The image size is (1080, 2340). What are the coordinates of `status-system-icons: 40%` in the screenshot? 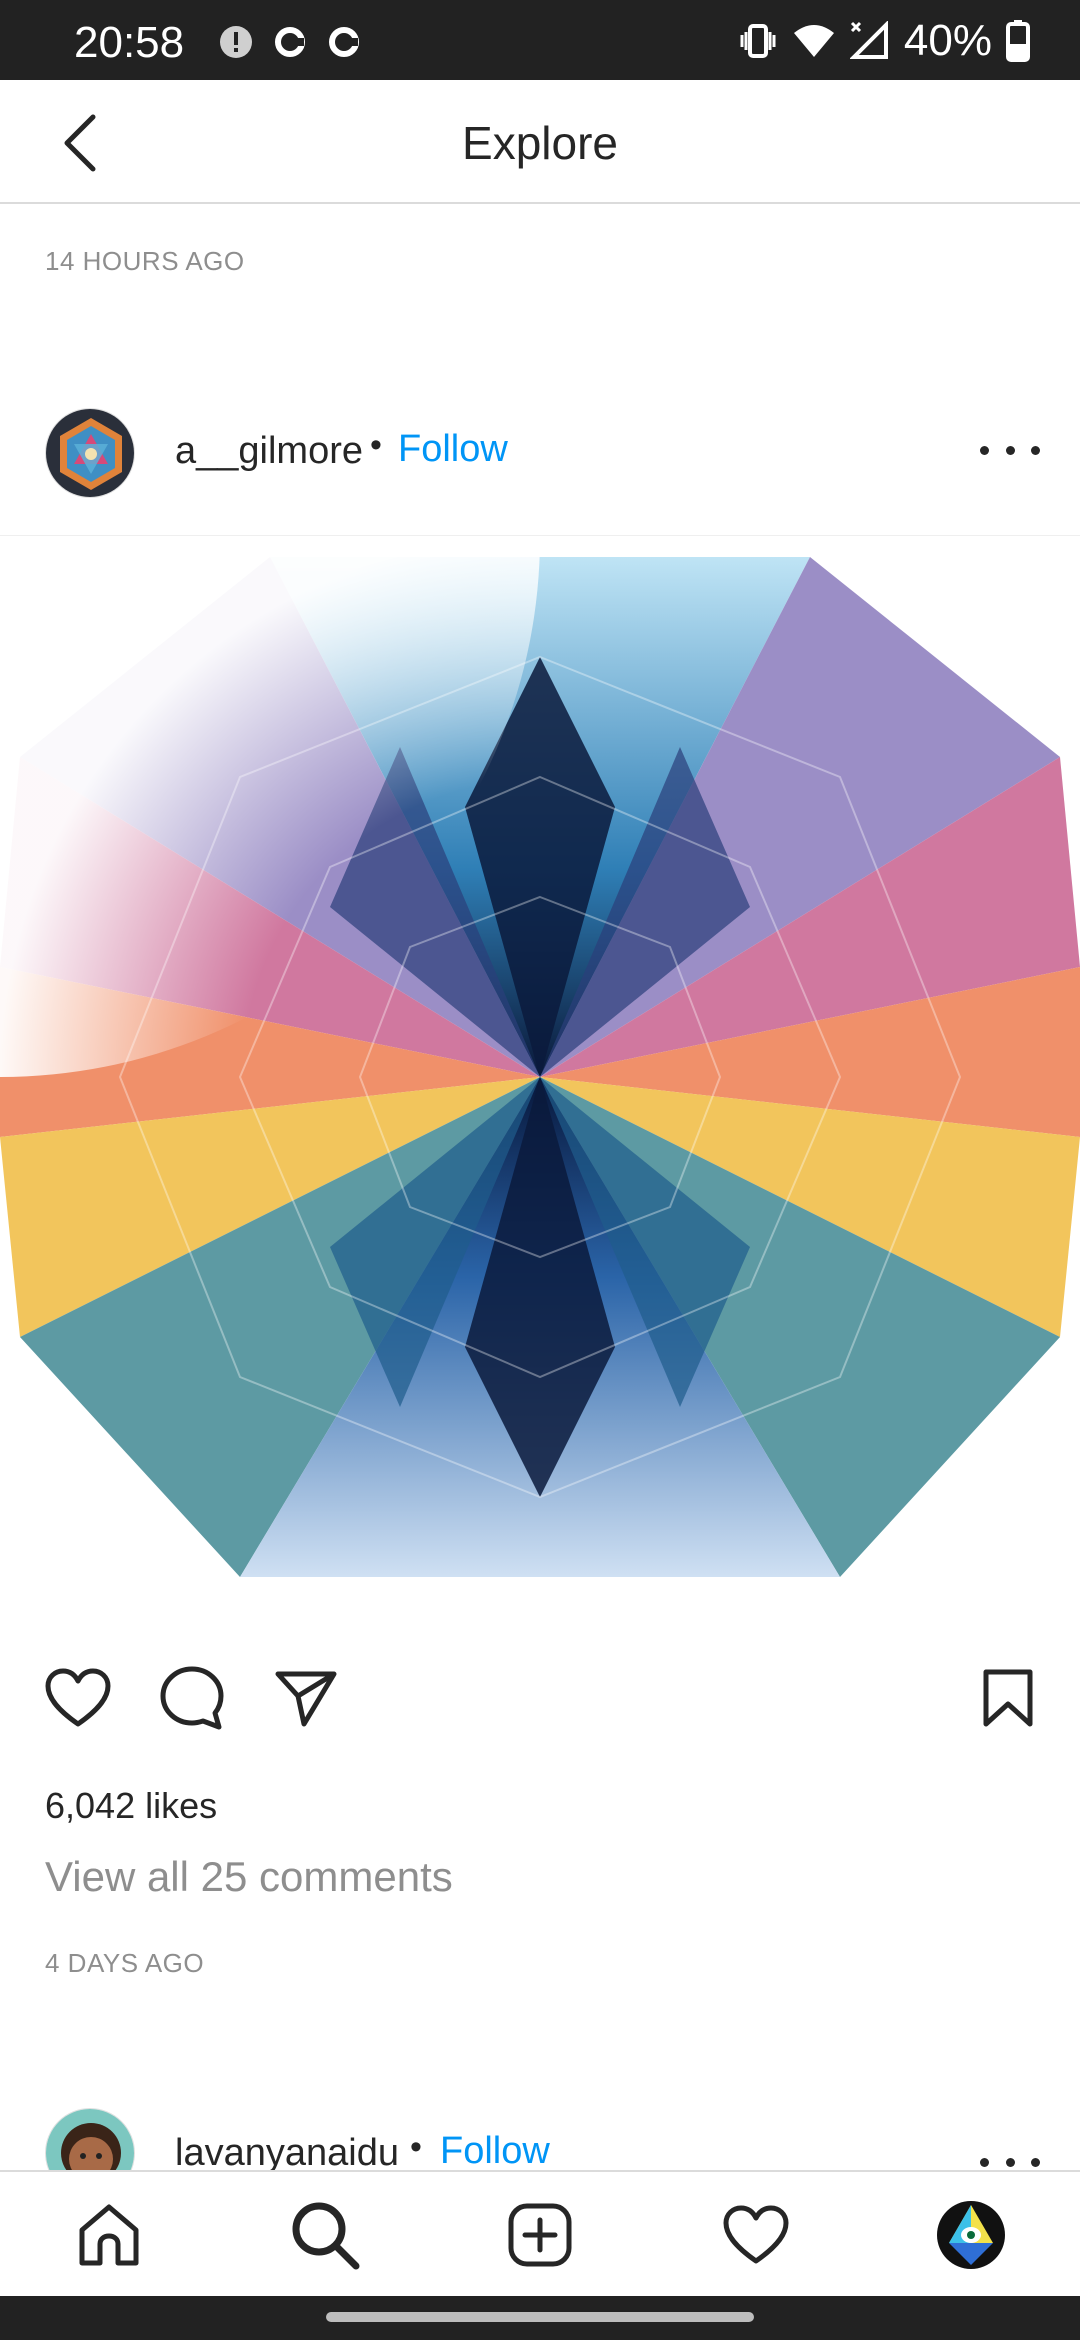 It's located at (884, 41).